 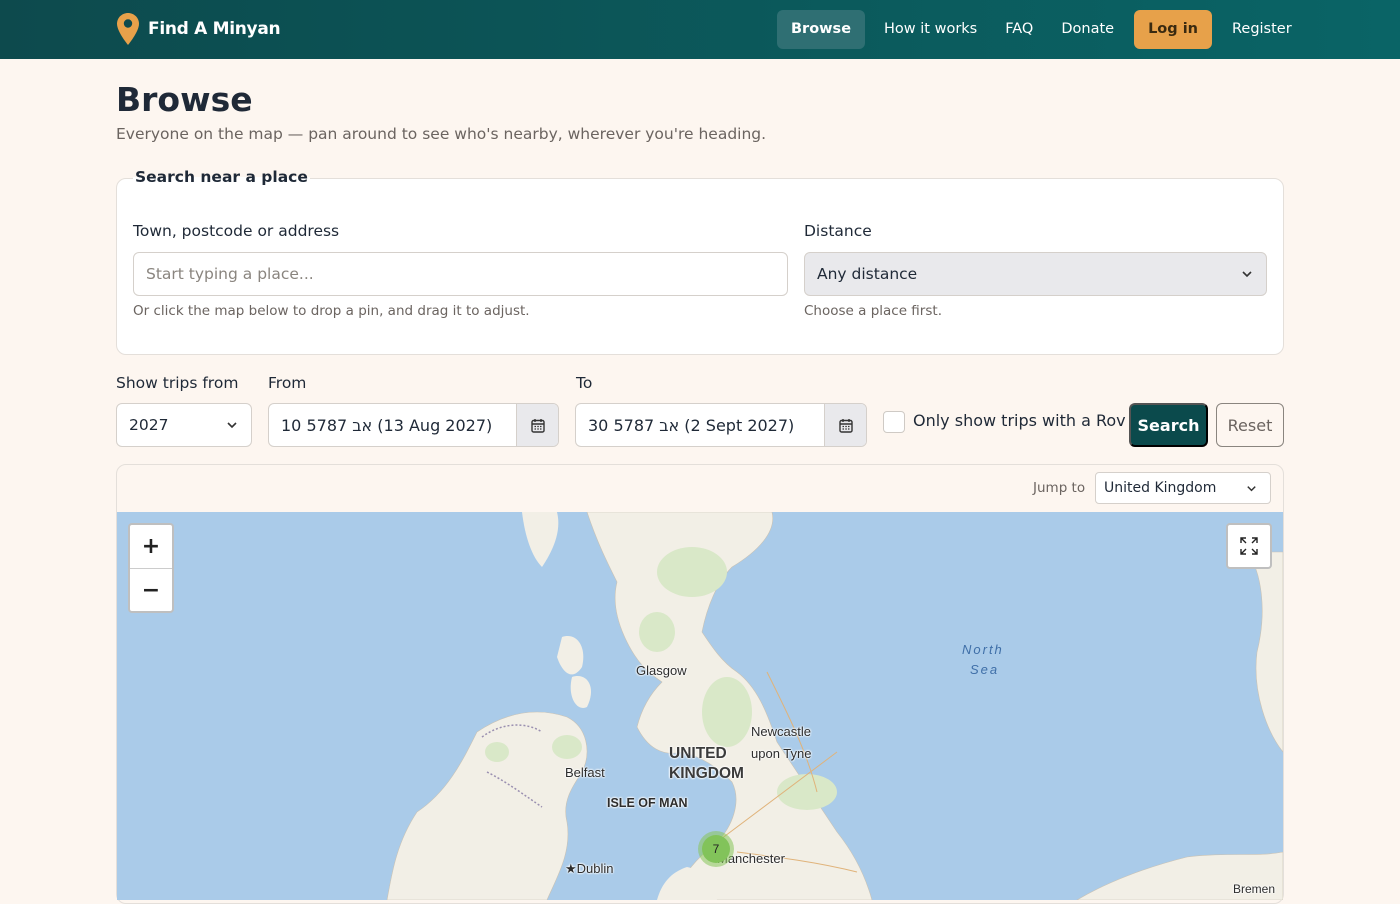 What do you see at coordinates (985, 669) in the screenshot?
I see `map-label-north-sea-2: Sea` at bounding box center [985, 669].